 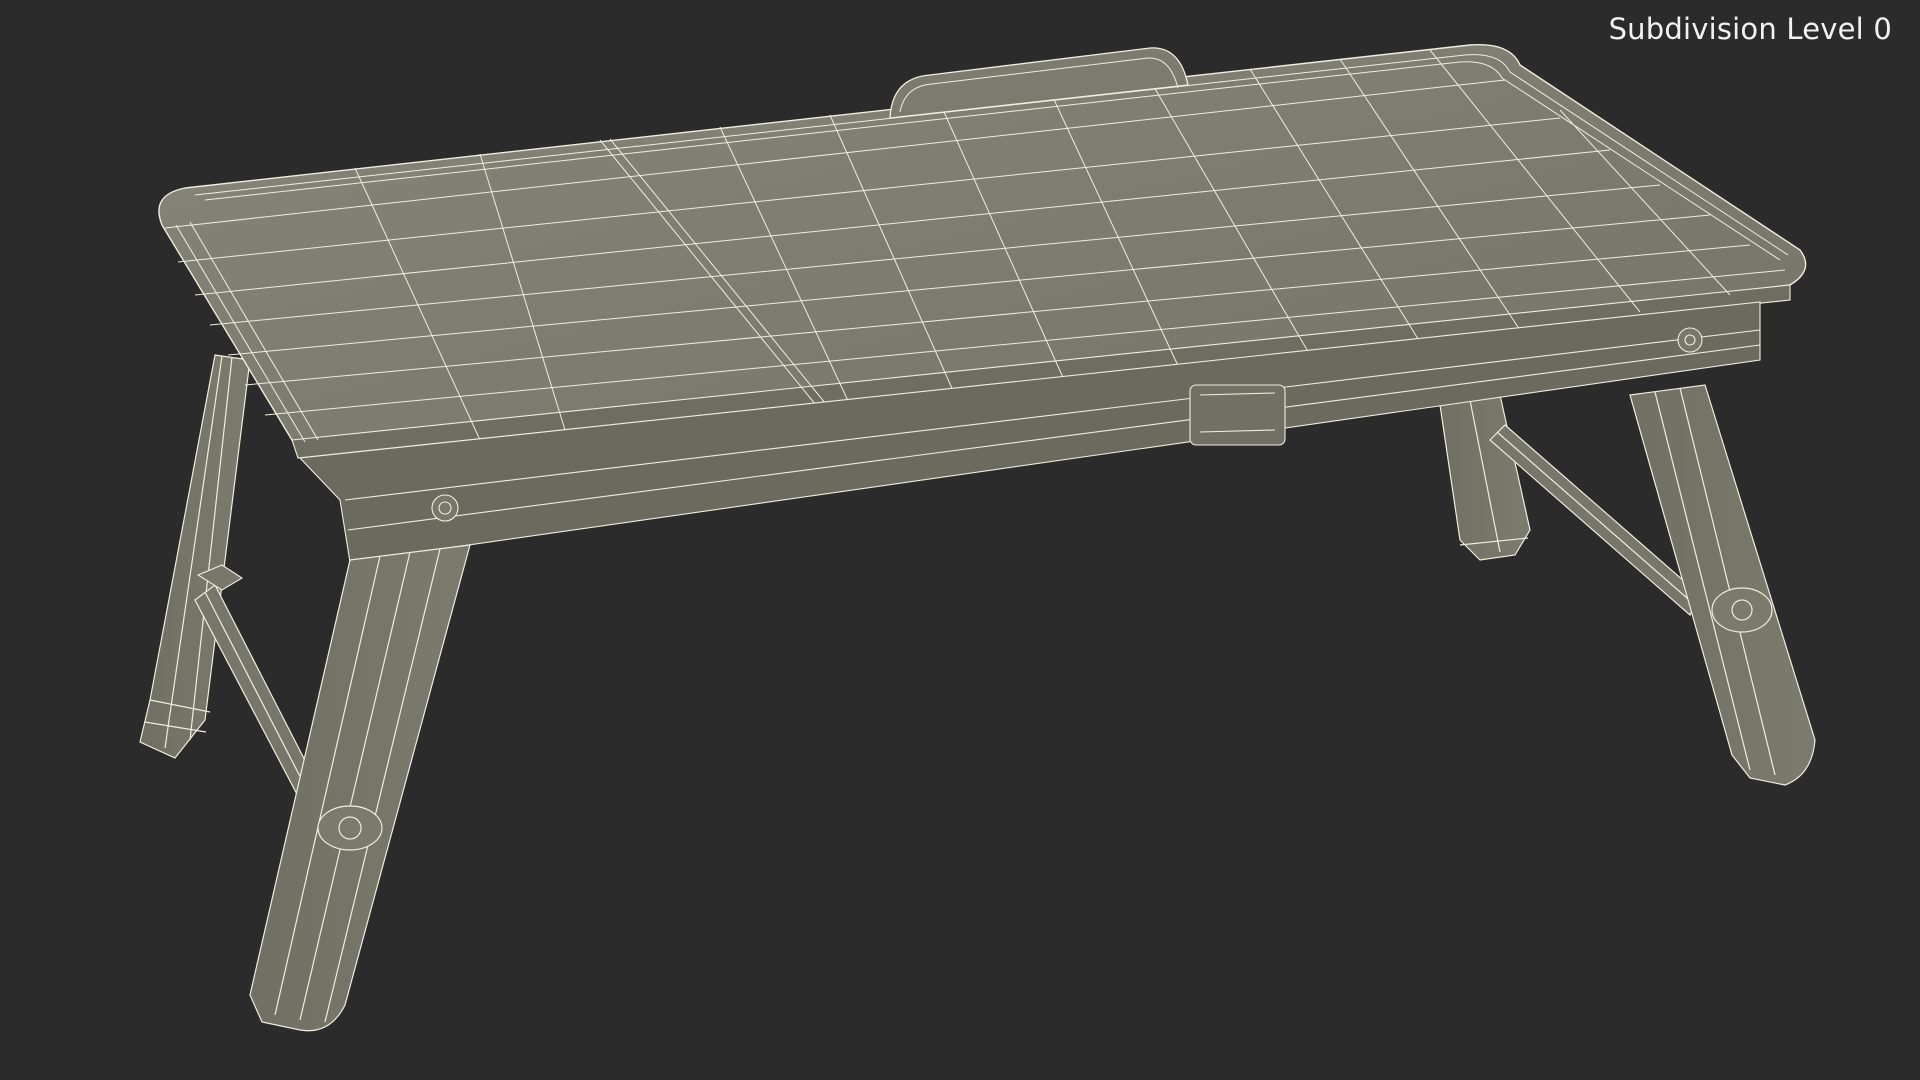 What do you see at coordinates (1485, 477) in the screenshot?
I see `back-right-leg` at bounding box center [1485, 477].